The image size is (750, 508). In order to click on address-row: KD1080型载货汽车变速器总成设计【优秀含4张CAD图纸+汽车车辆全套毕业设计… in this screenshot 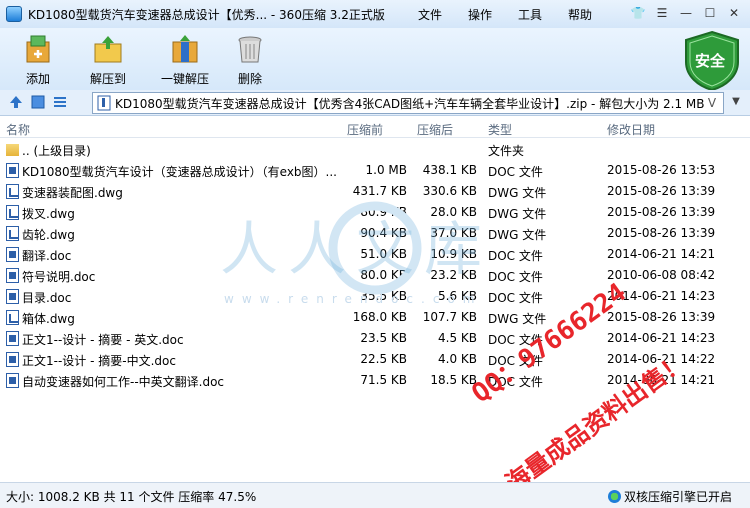, I will do `click(375, 103)`.